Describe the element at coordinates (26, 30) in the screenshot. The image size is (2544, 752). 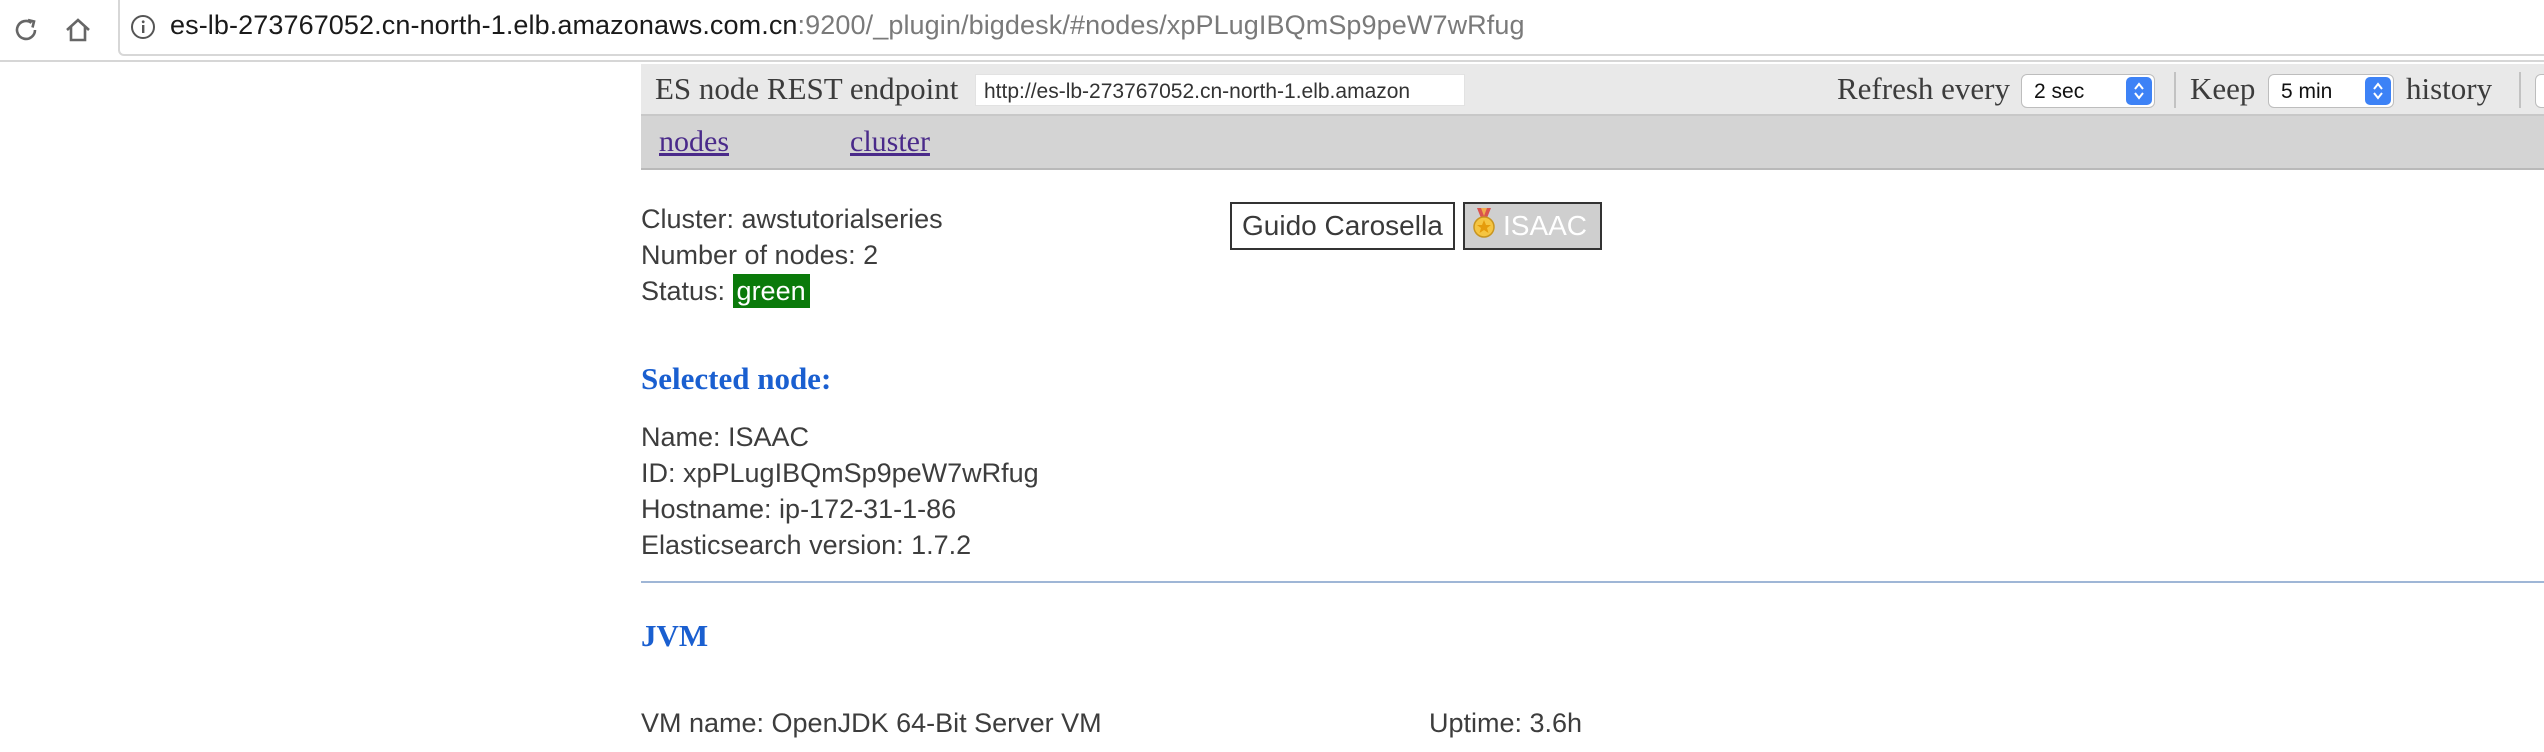
I see `reload-icon` at that location.